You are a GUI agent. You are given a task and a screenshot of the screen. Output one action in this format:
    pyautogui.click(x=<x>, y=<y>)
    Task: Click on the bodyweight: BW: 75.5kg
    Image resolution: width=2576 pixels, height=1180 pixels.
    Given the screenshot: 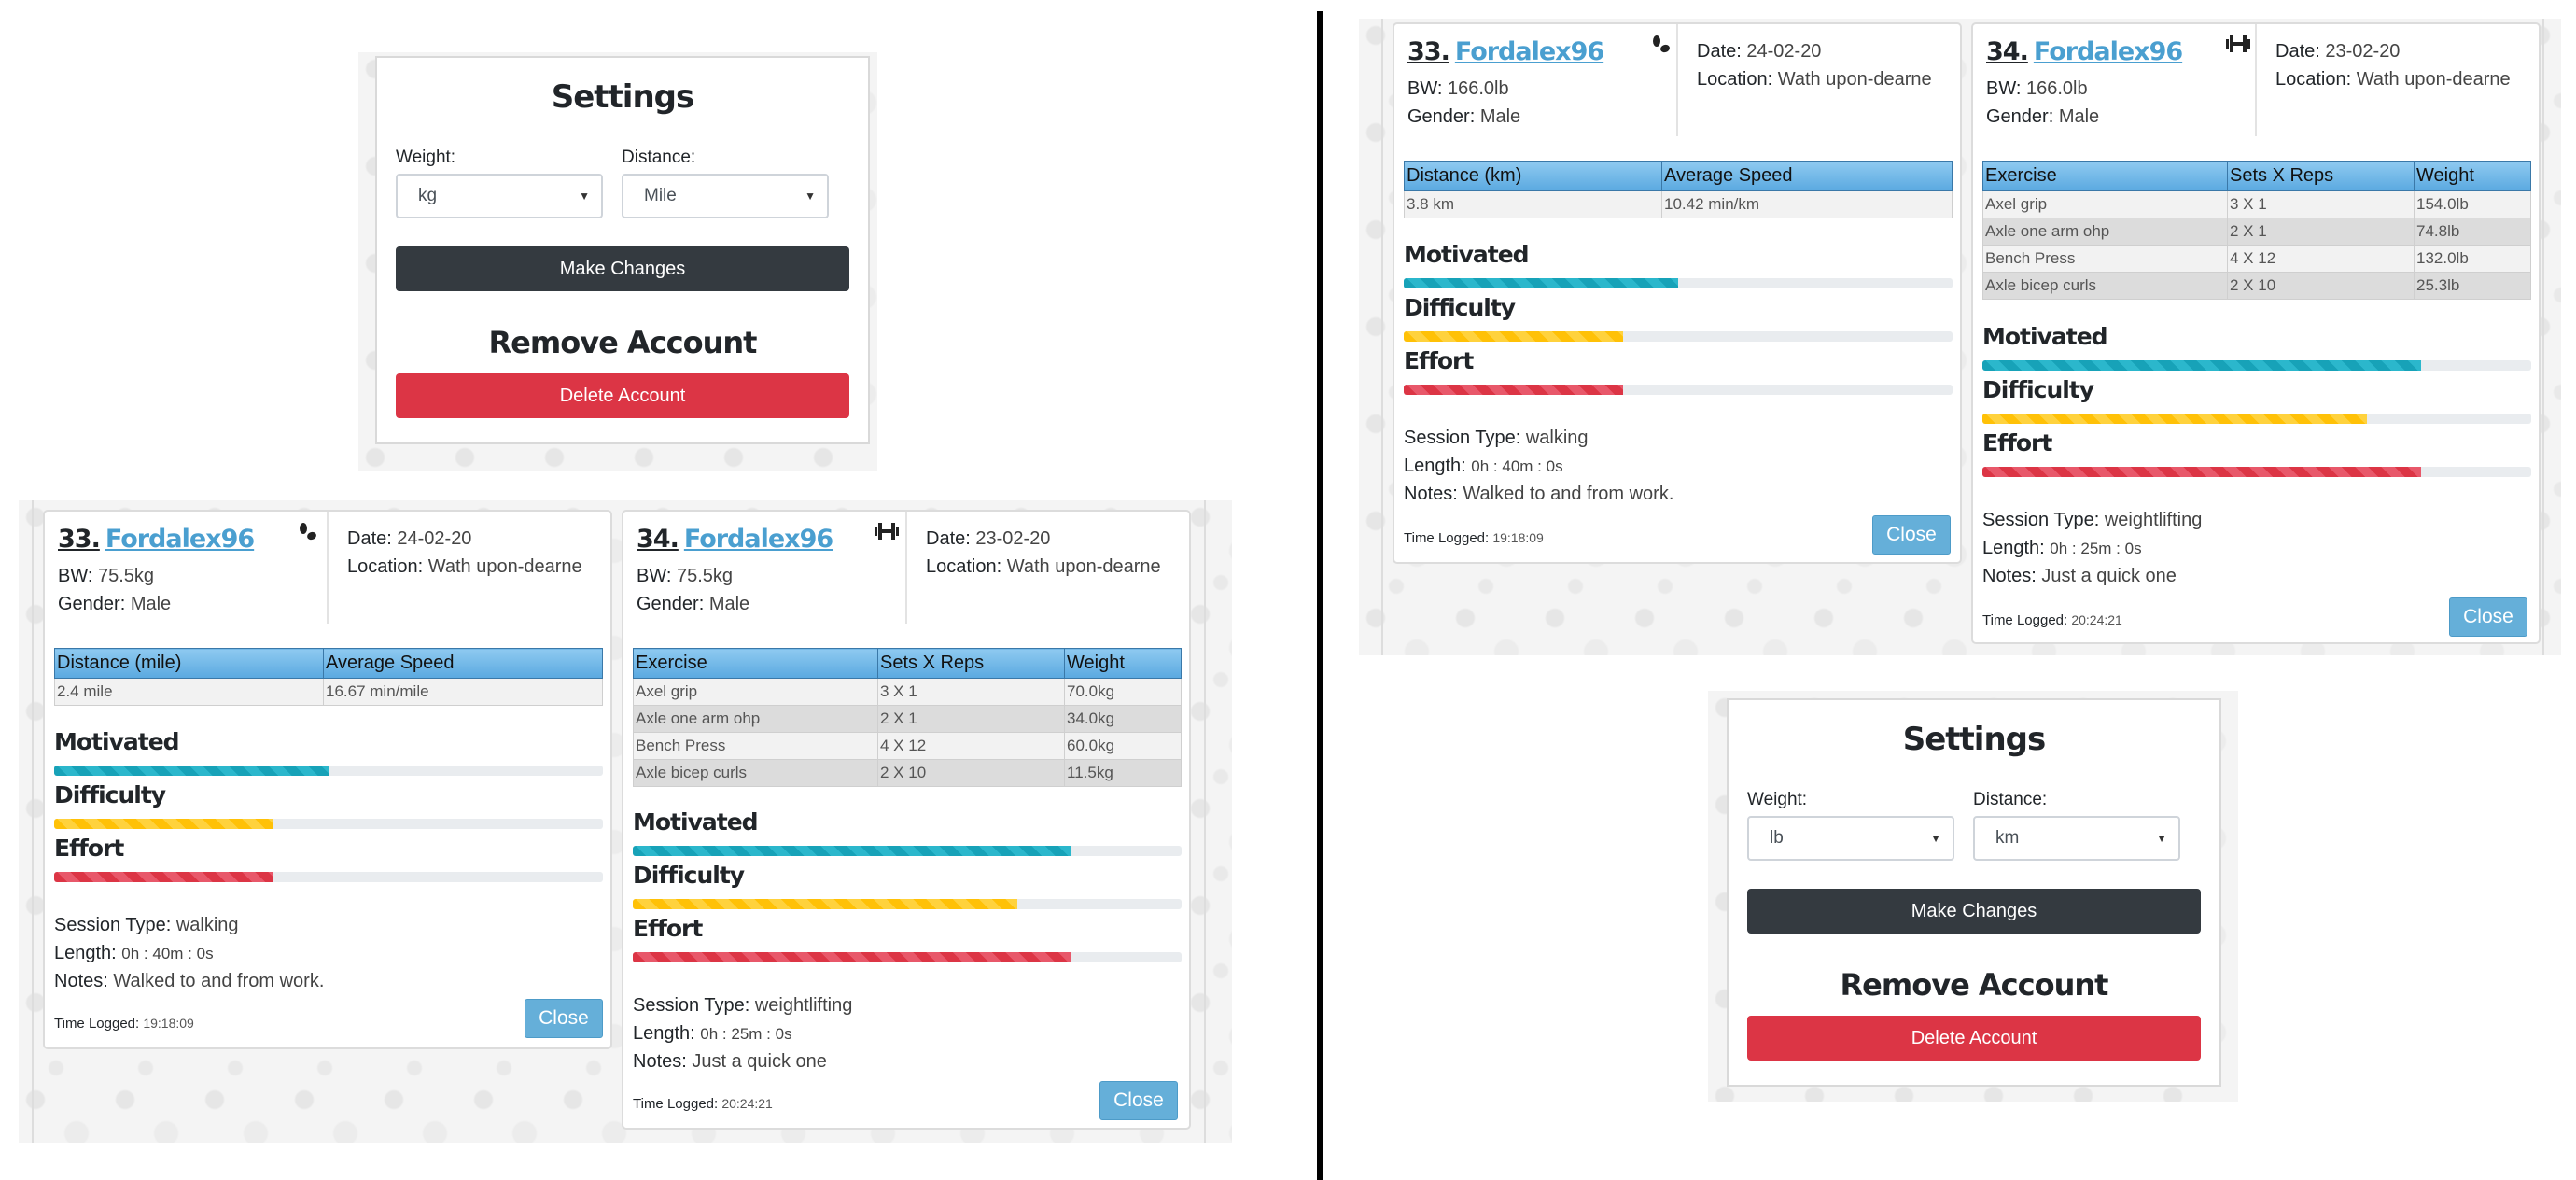 What is the action you would take?
    pyautogui.click(x=106, y=576)
    